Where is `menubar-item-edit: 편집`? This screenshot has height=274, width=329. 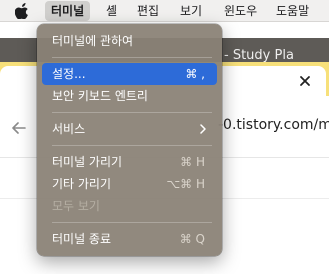
menubar-item-edit: 편집 is located at coordinates (148, 11).